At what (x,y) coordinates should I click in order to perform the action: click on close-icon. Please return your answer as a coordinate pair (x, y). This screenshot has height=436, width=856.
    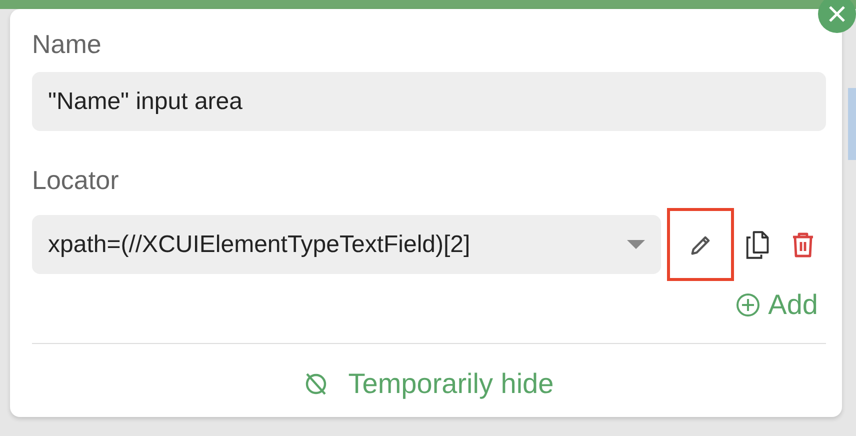
    Looking at the image, I should click on (837, 14).